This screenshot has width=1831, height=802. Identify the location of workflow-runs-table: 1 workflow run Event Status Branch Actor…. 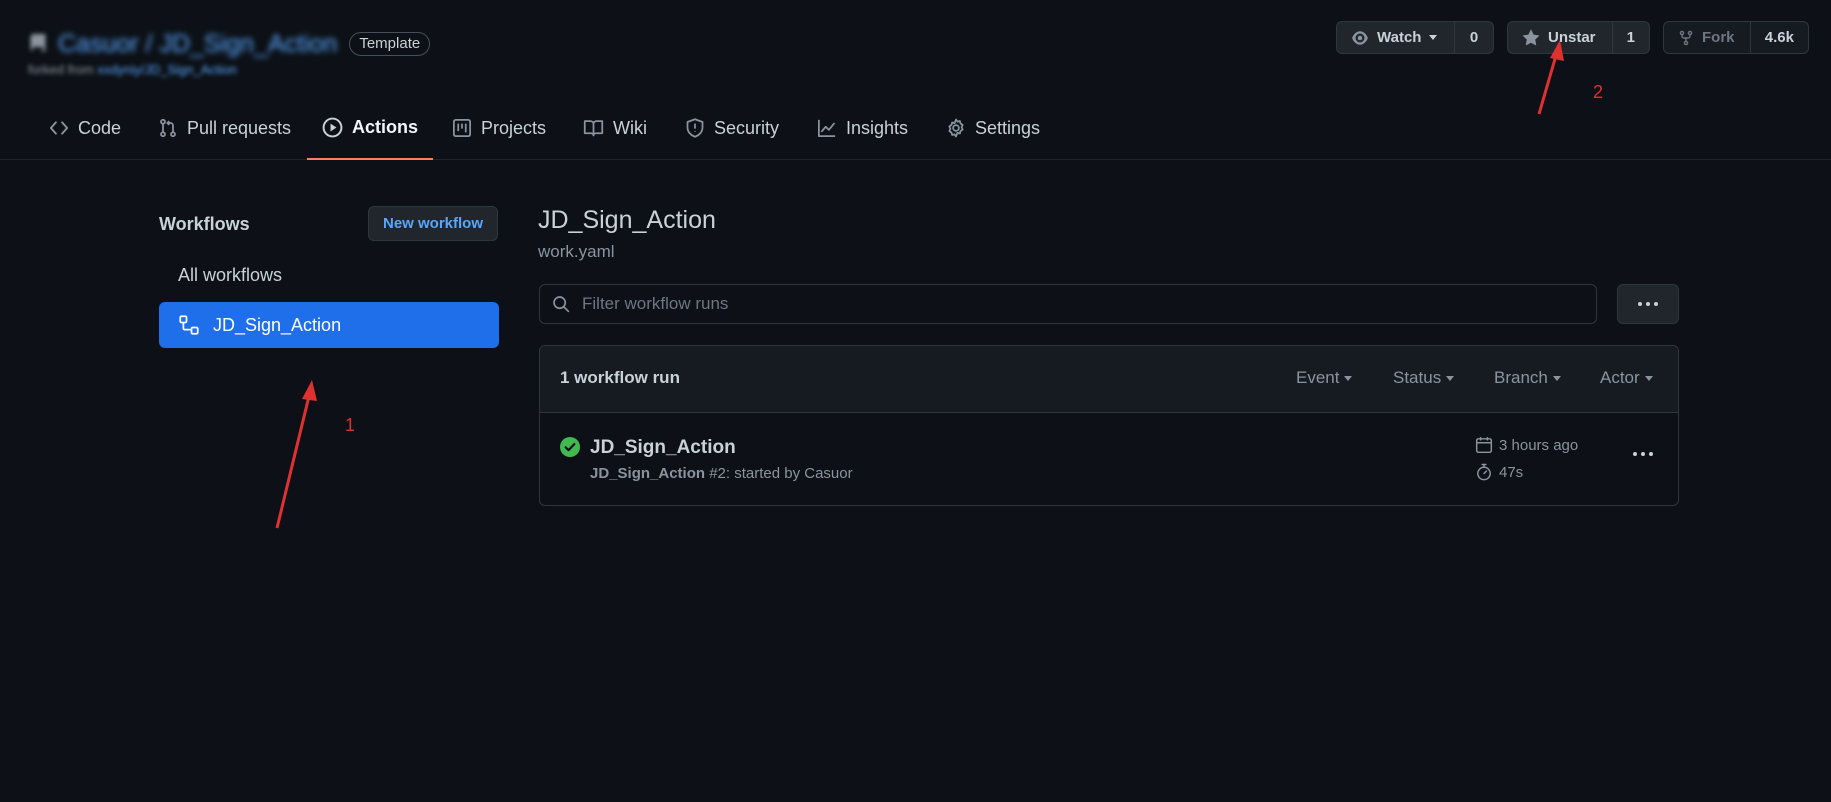
(1109, 425).